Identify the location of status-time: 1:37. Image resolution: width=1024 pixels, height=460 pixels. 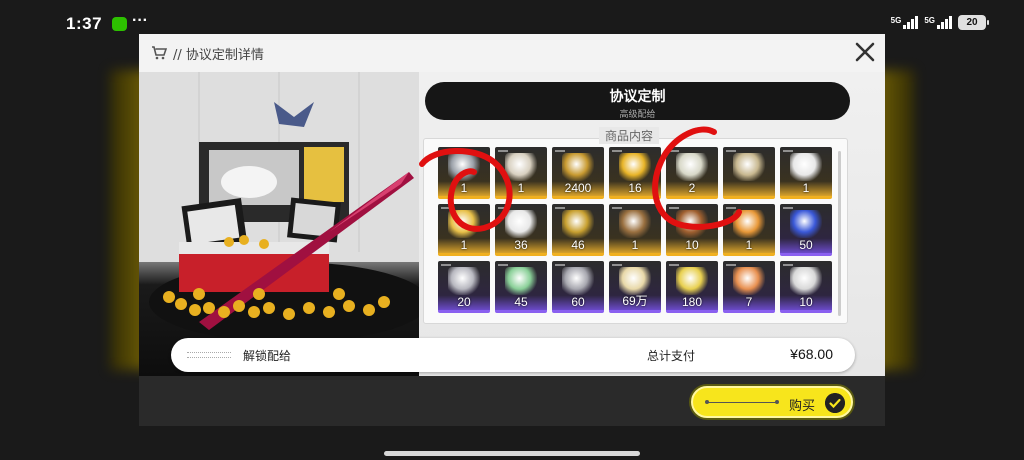
(84, 23).